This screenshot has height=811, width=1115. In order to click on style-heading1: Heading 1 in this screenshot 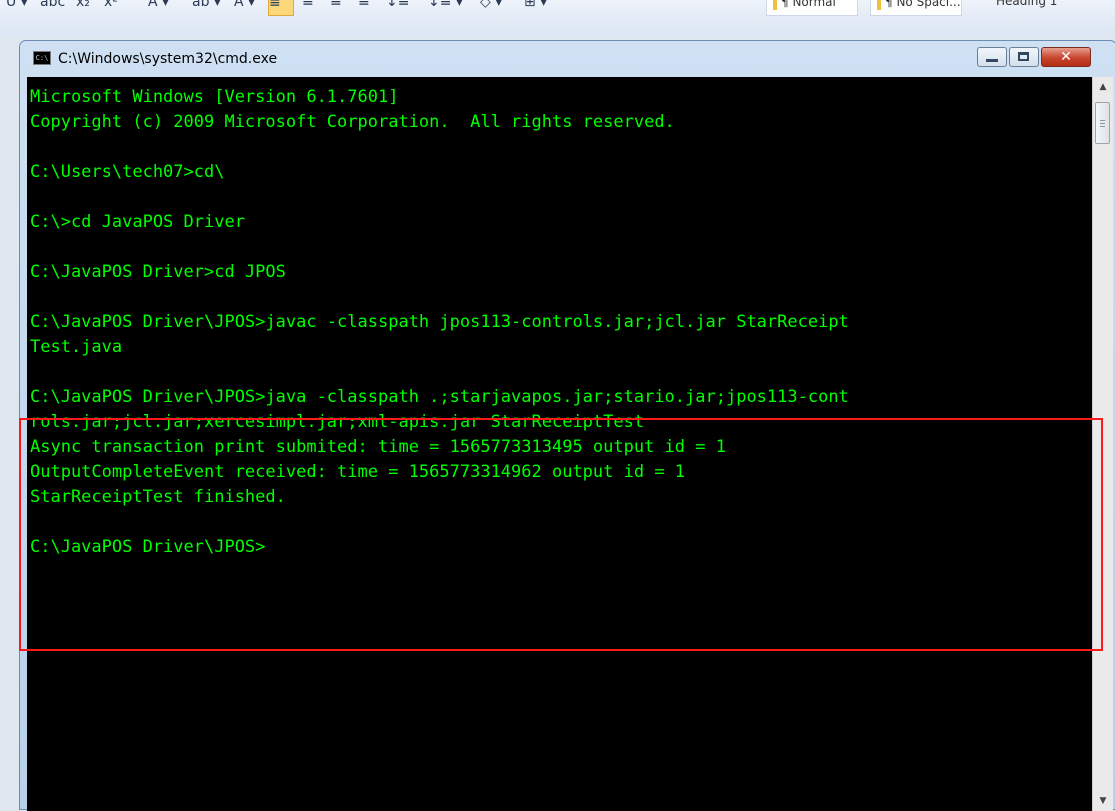, I will do `click(1036, 8)`.